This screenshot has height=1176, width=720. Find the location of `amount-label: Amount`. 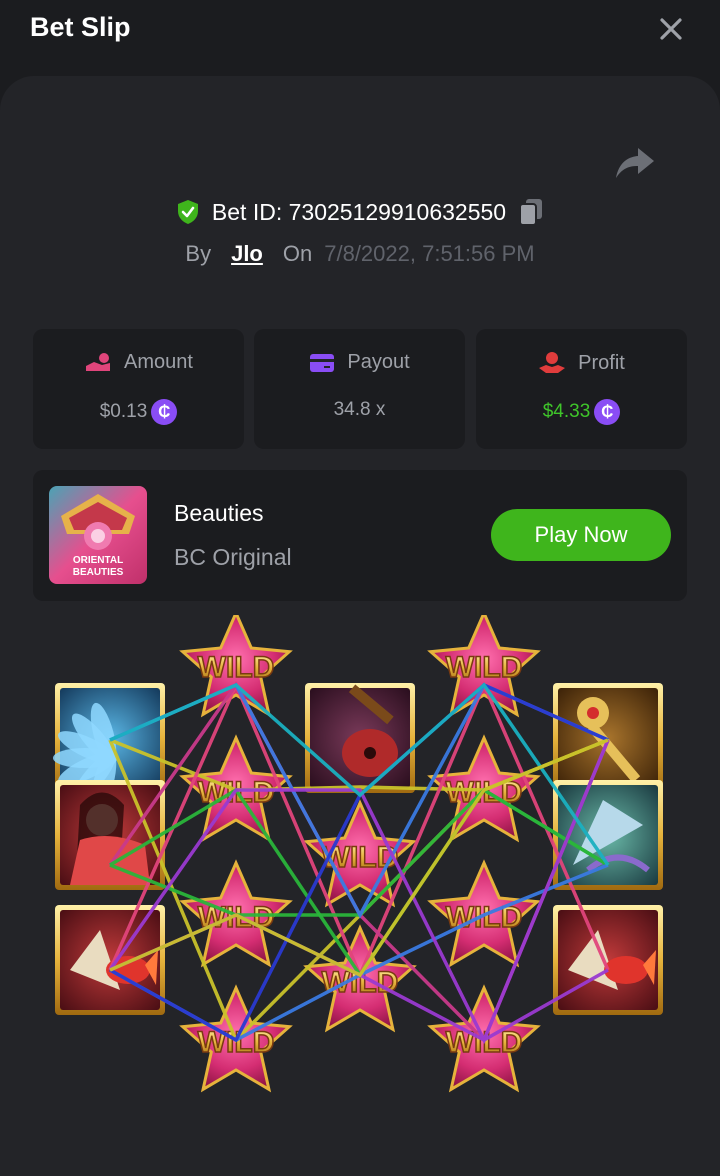

amount-label: Amount is located at coordinates (158, 362).